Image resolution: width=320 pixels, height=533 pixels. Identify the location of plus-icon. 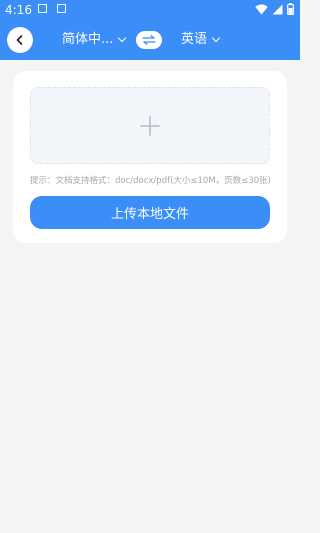
(150, 125).